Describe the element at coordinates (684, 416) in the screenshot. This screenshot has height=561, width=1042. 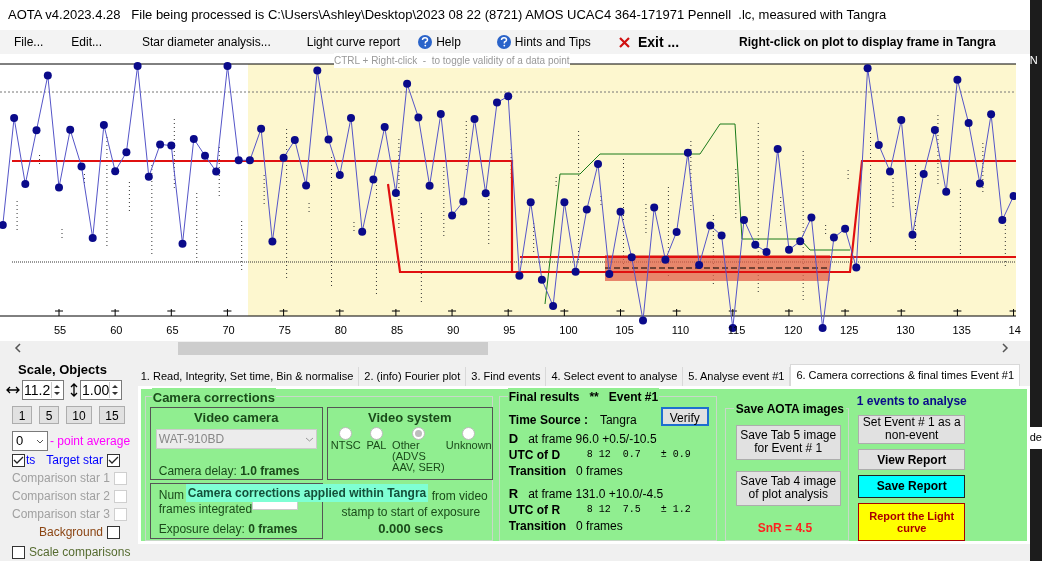
I see `verify-button: Verify` at that location.